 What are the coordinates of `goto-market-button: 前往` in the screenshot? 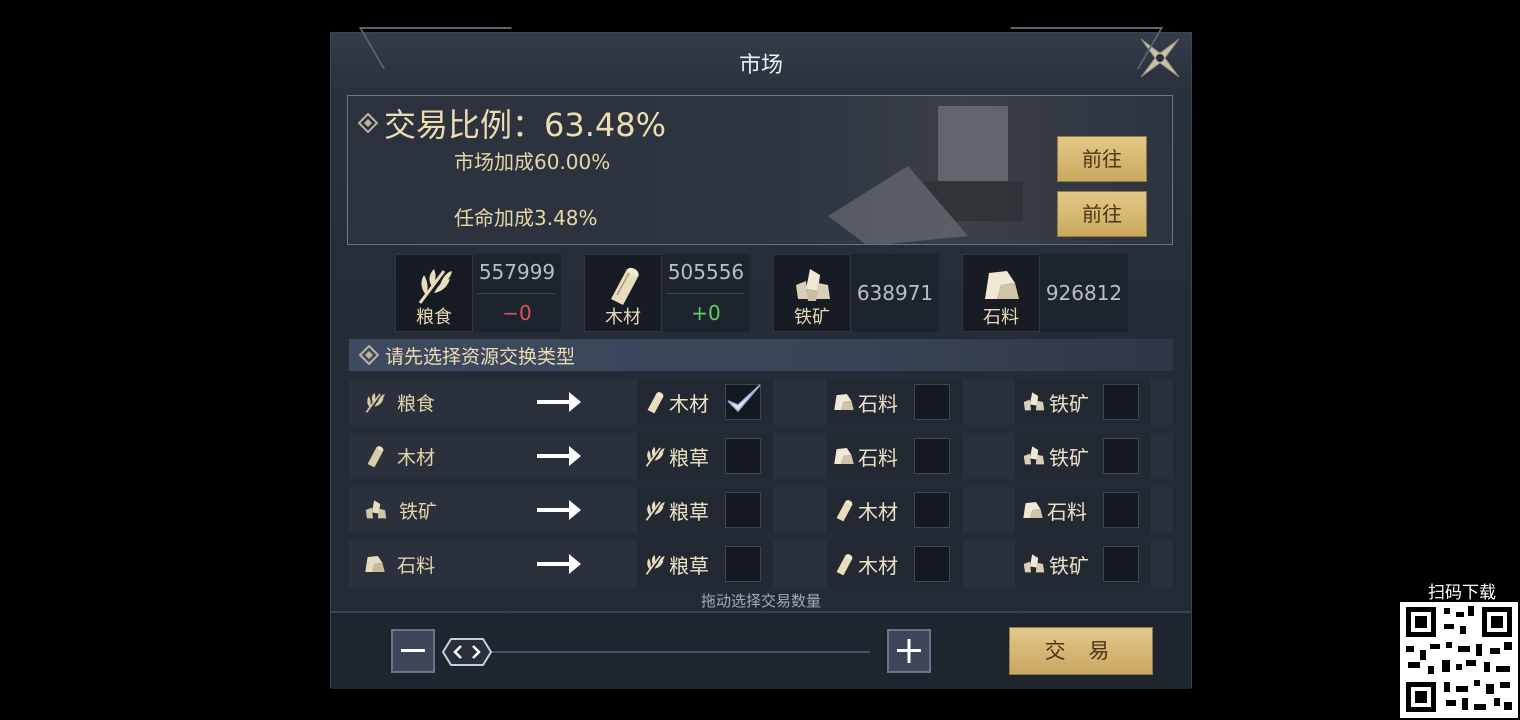 It's located at (1102, 159).